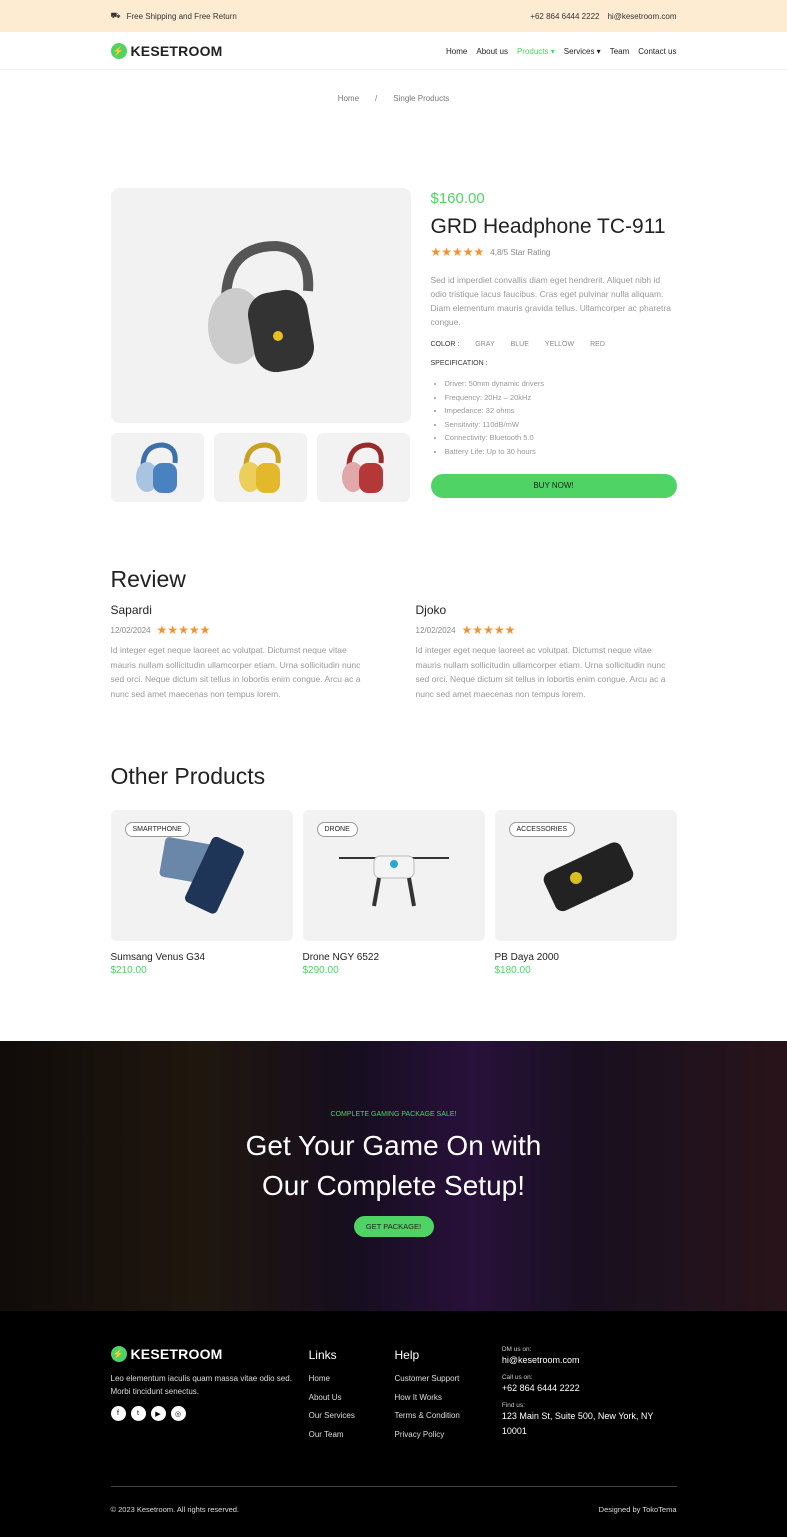 Image resolution: width=787 pixels, height=1537 pixels. What do you see at coordinates (260, 467) in the screenshot?
I see `thumbnail-yellow` at bounding box center [260, 467].